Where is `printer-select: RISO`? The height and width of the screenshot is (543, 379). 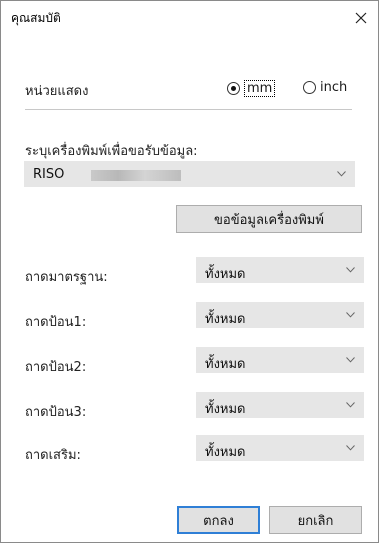
printer-select: RISO is located at coordinates (189, 174).